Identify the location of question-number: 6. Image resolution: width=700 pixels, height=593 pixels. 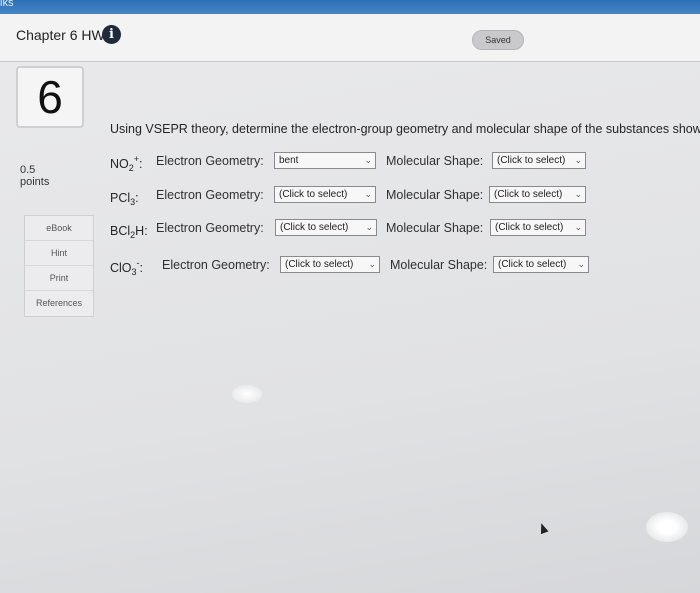
(50, 97).